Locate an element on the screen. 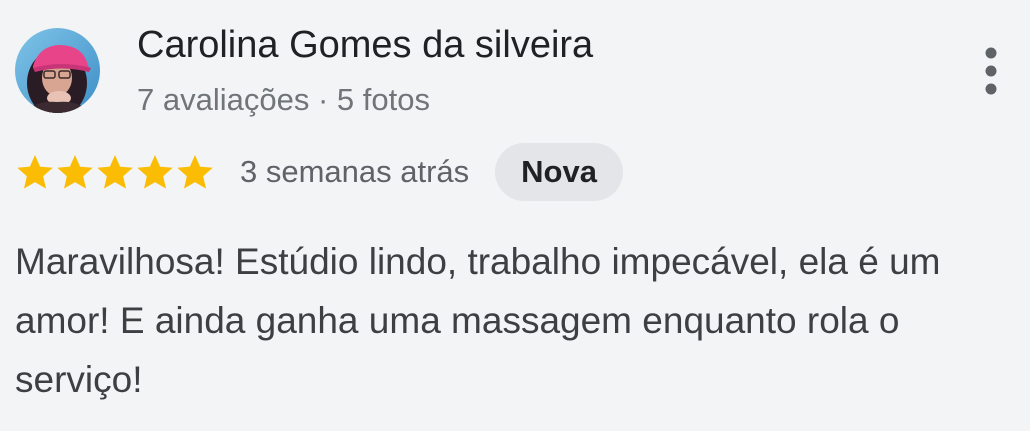 The height and width of the screenshot is (431, 1030). star-rating is located at coordinates (115, 172).